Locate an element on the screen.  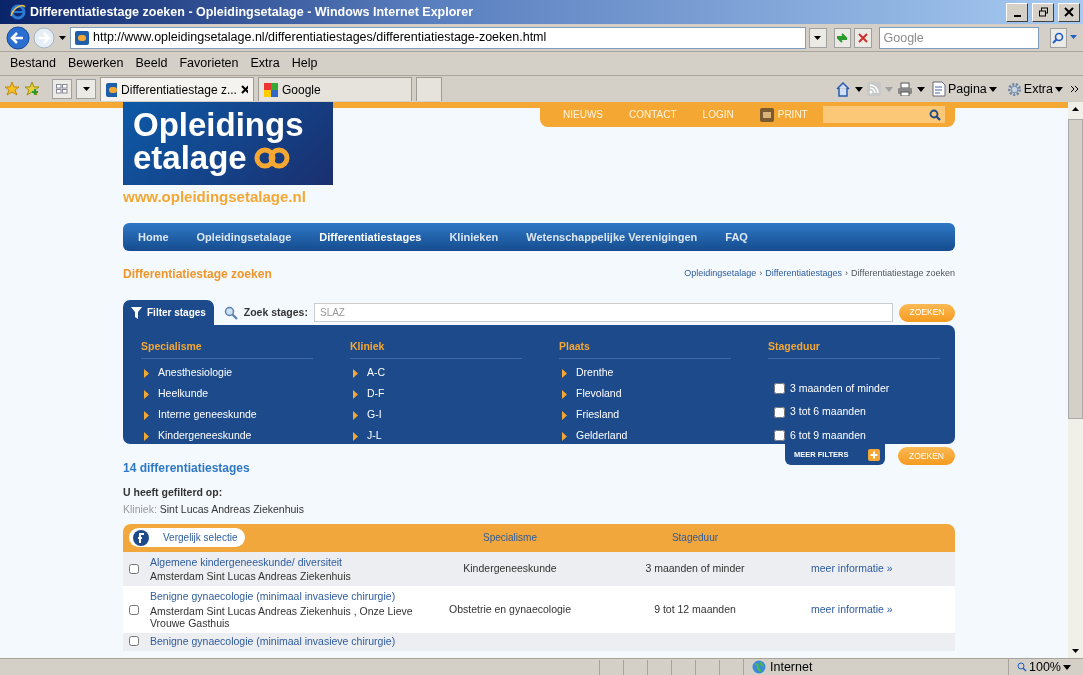
nav-link: Opleidingsetalage is located at coordinates (244, 237).